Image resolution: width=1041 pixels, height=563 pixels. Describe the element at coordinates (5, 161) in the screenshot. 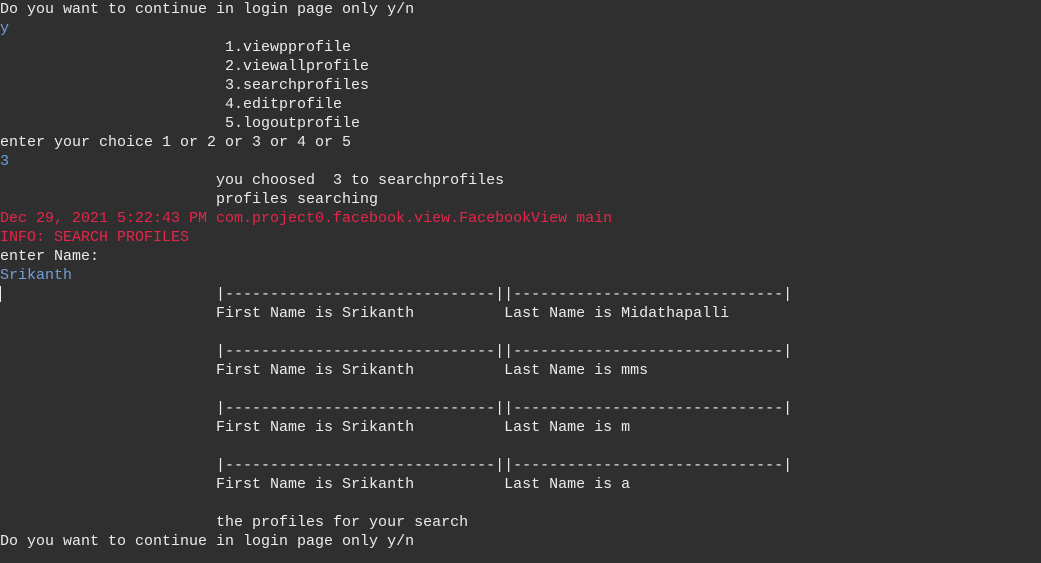

I see `console-input-line: 3` at that location.